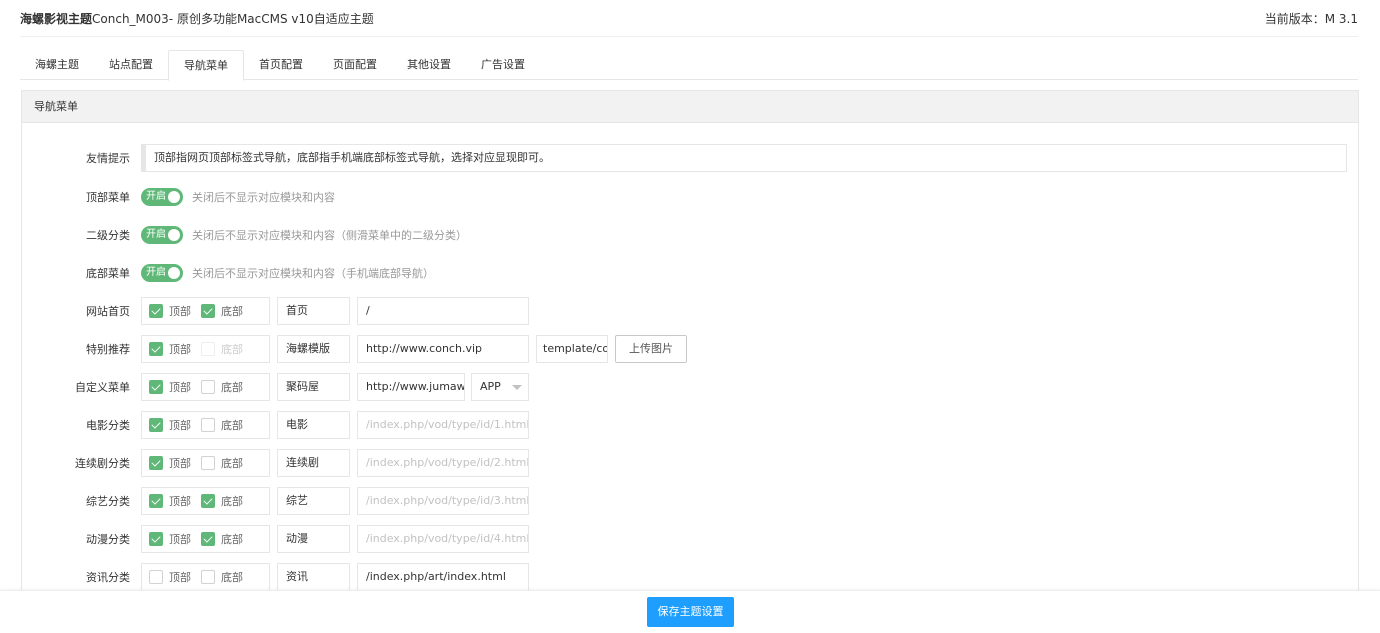 The width and height of the screenshot is (1380, 633). Describe the element at coordinates (108, 158) in the screenshot. I see `tip-label: 友情提示` at that location.